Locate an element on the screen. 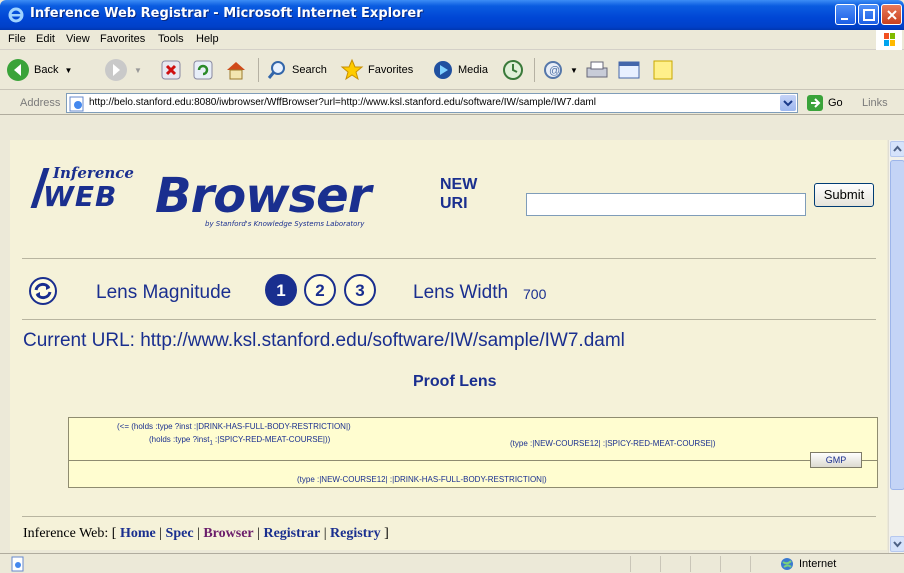 Image resolution: width=904 pixels, height=573 pixels. new-uri-label: NEW URI is located at coordinates (458, 194).